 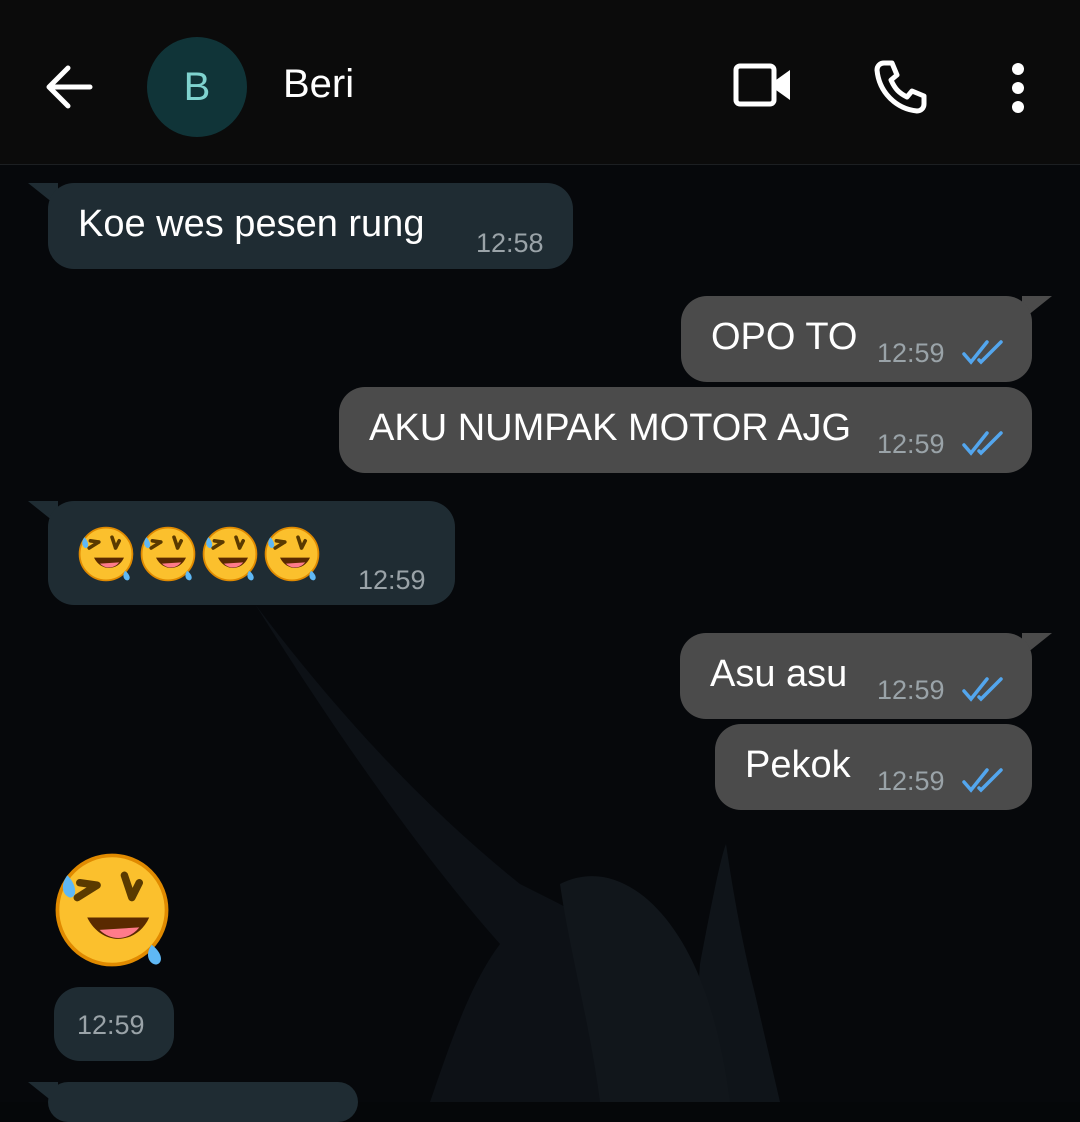 I want to click on avatar: B, so click(x=197, y=87).